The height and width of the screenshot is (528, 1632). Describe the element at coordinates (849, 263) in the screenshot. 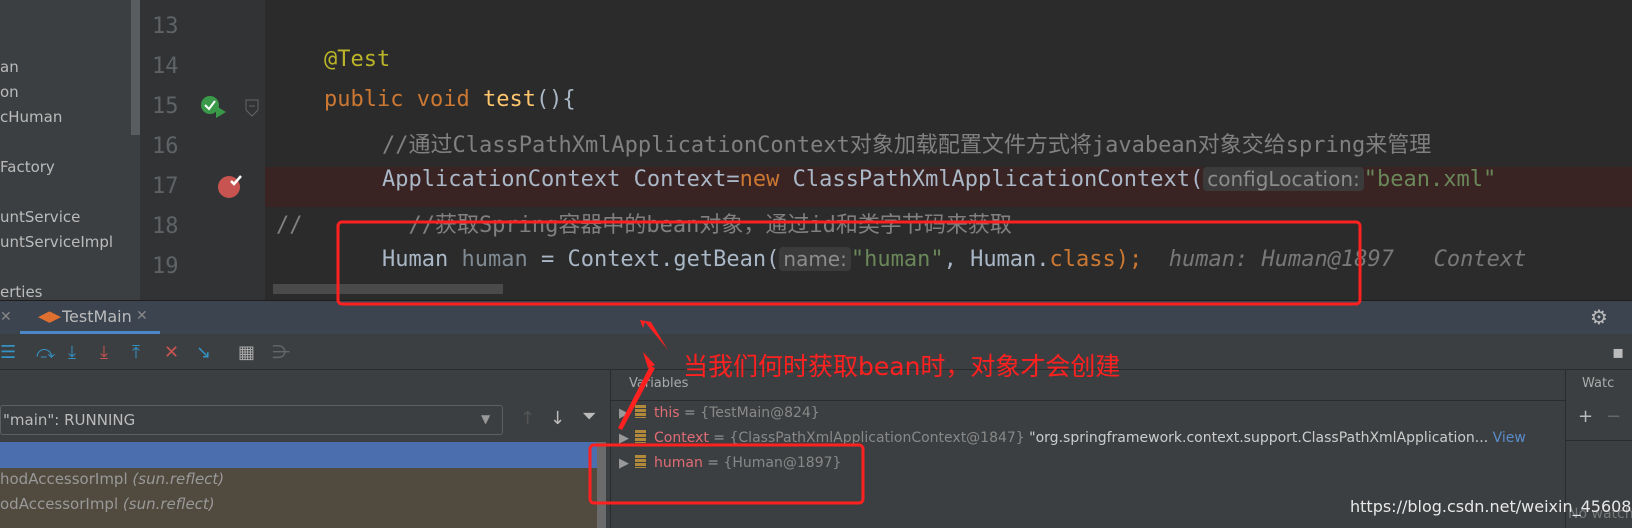

I see `highlight-box-code` at that location.